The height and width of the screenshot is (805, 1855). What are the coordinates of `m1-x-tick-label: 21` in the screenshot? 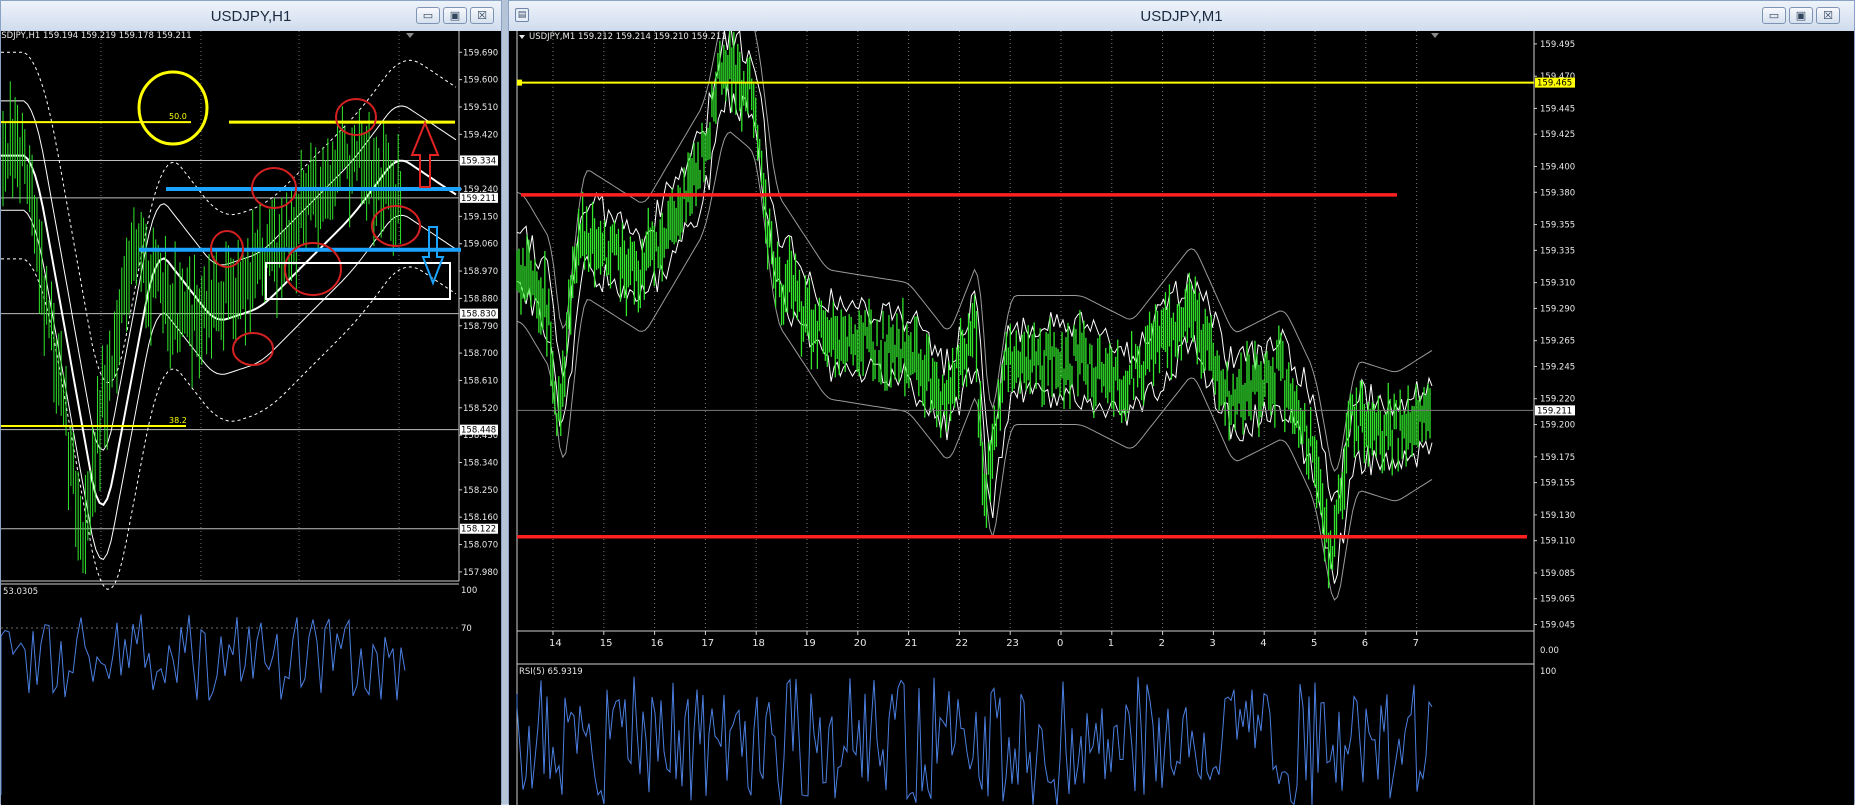 It's located at (911, 643).